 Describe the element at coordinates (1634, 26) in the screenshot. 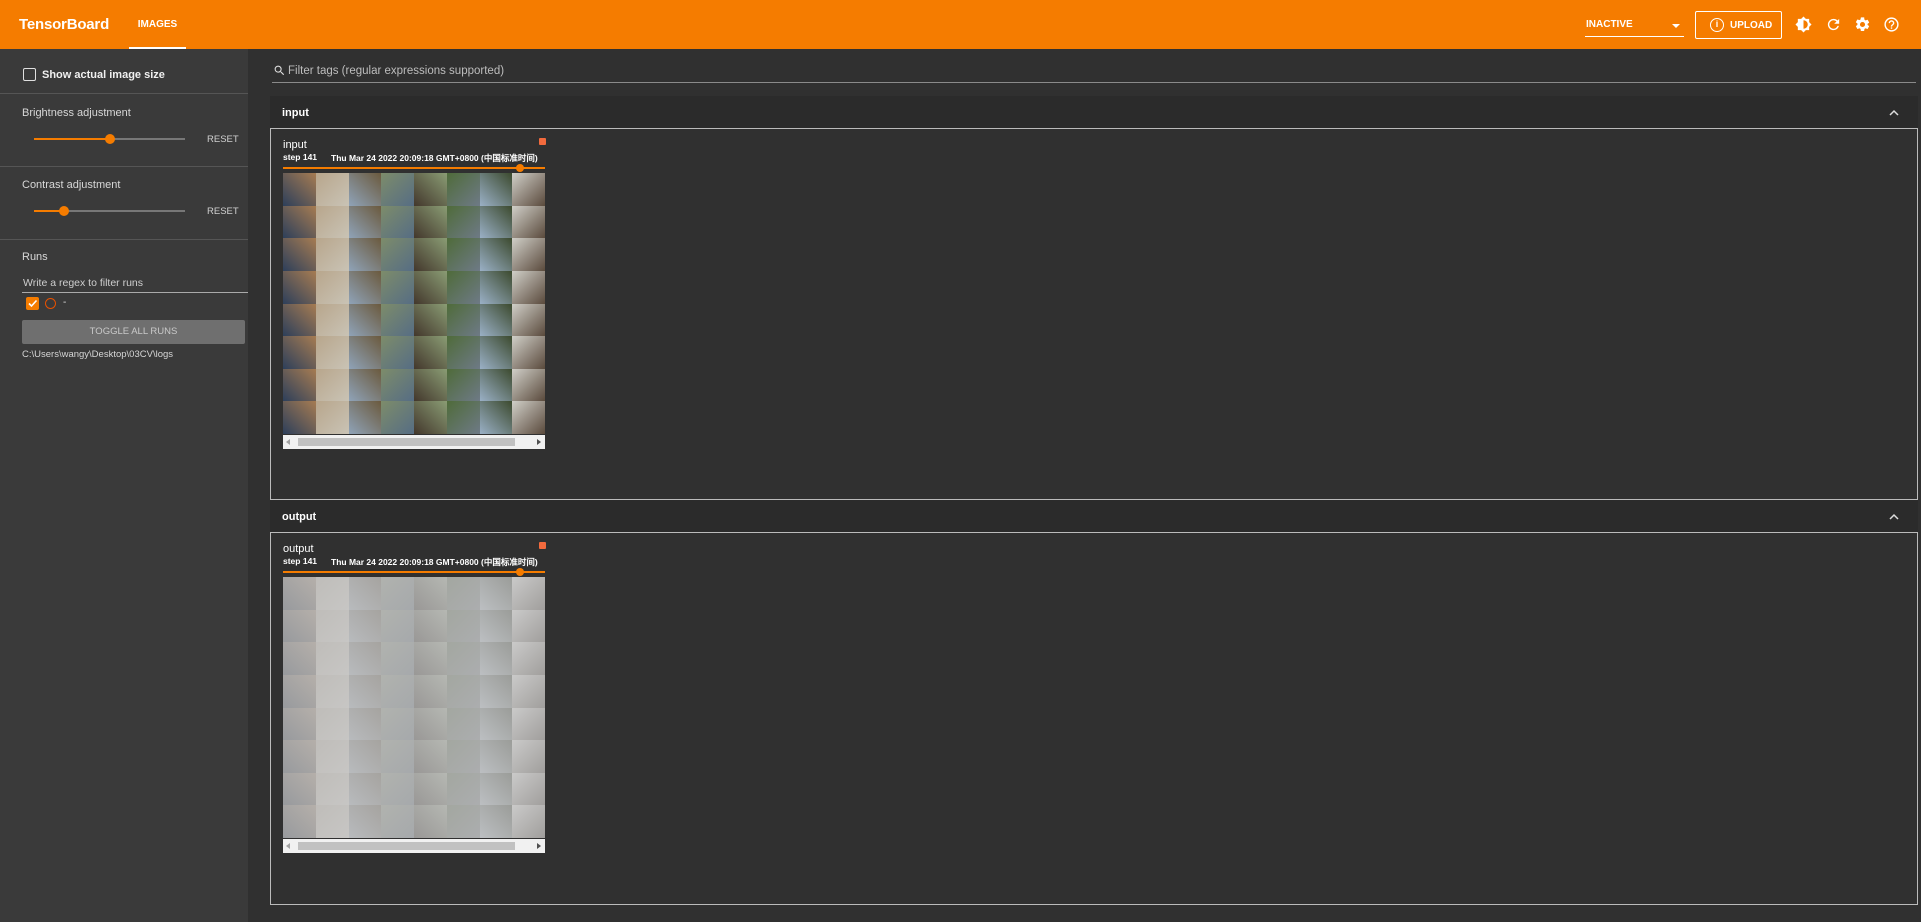

I see `inactive-dashboards-select: INACTIVE` at that location.